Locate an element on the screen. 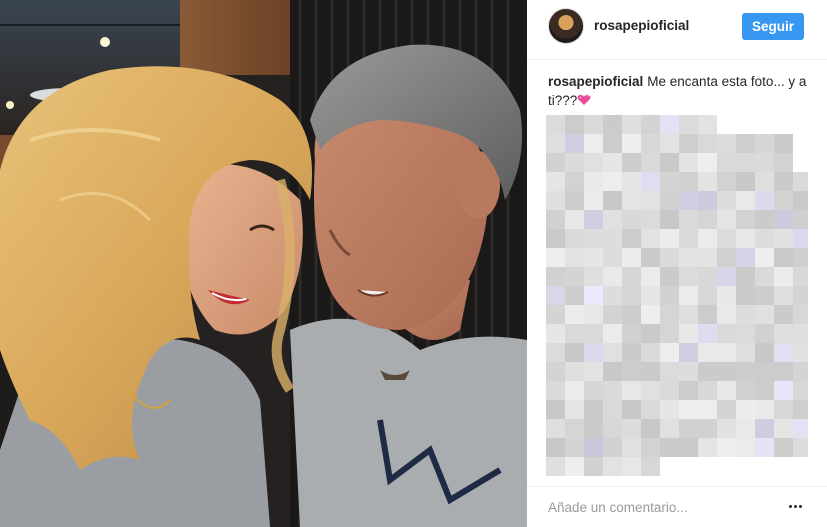 Image resolution: width=827 pixels, height=527 pixels. ellipsis-icon is located at coordinates (795, 506).